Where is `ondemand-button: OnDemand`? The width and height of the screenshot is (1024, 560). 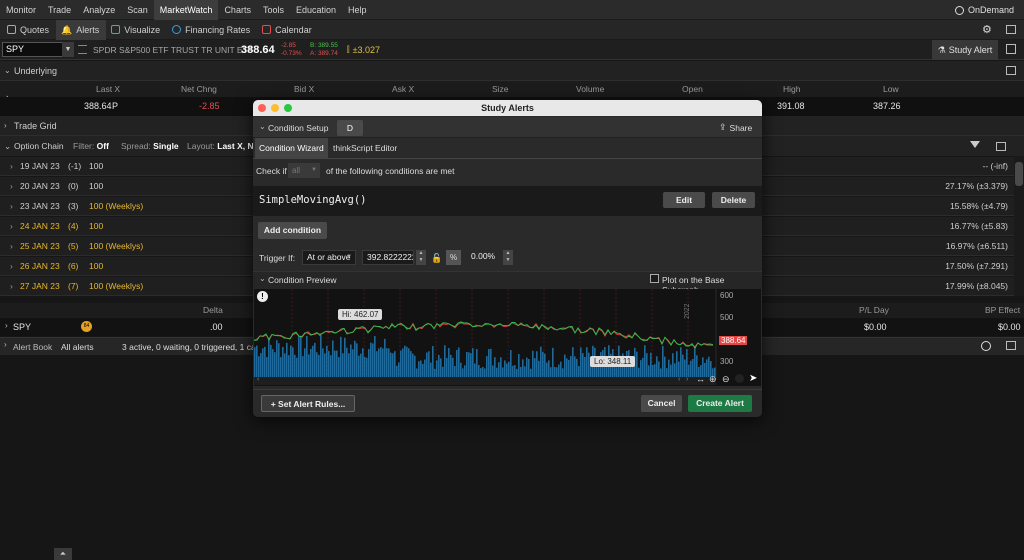 ondemand-button: OnDemand is located at coordinates (984, 10).